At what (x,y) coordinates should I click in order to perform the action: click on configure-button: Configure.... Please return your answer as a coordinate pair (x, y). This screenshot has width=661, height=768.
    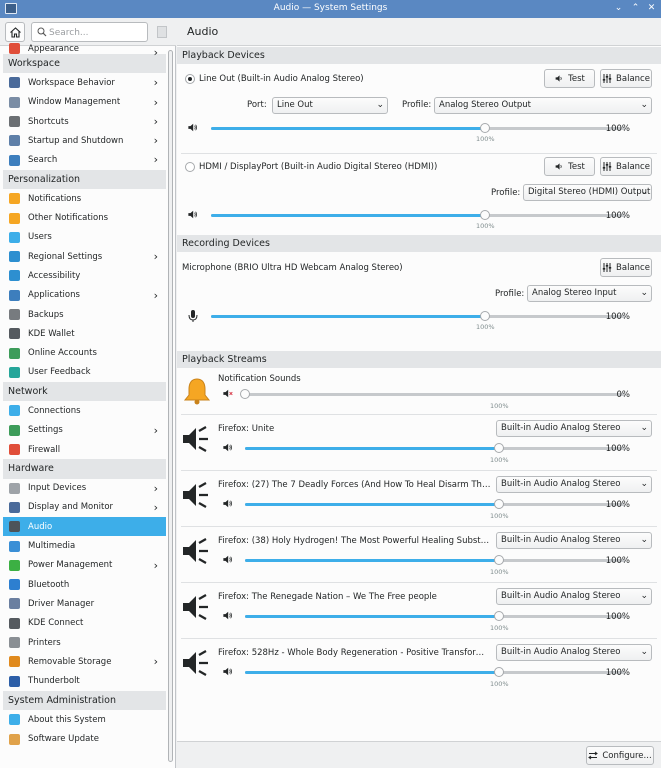
    Looking at the image, I should click on (620, 755).